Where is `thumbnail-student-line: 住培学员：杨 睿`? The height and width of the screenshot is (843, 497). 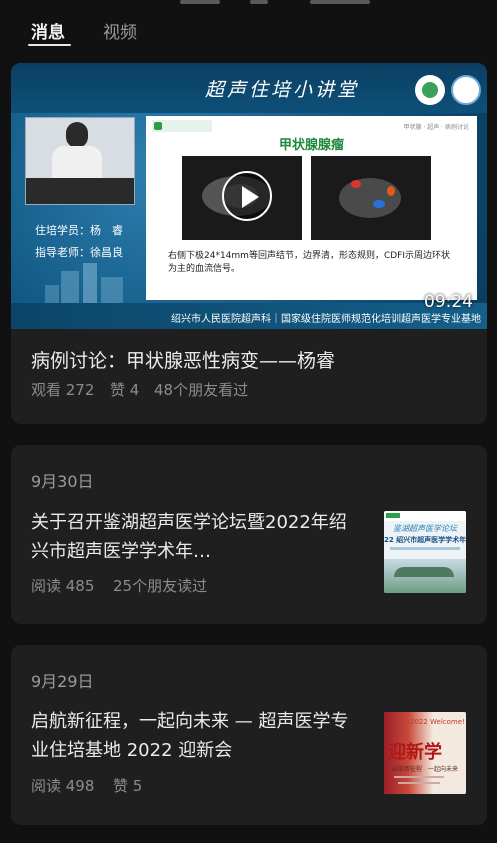
thumbnail-student-line: 住培学员：杨 睿 is located at coordinates (79, 230).